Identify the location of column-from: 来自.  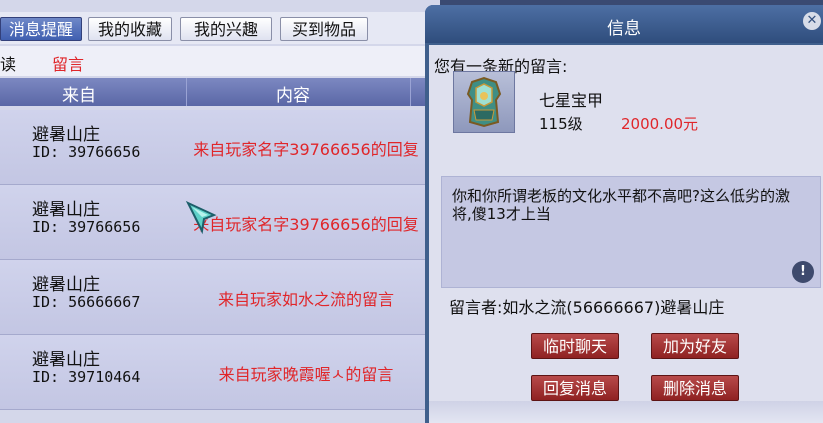
(79, 96).